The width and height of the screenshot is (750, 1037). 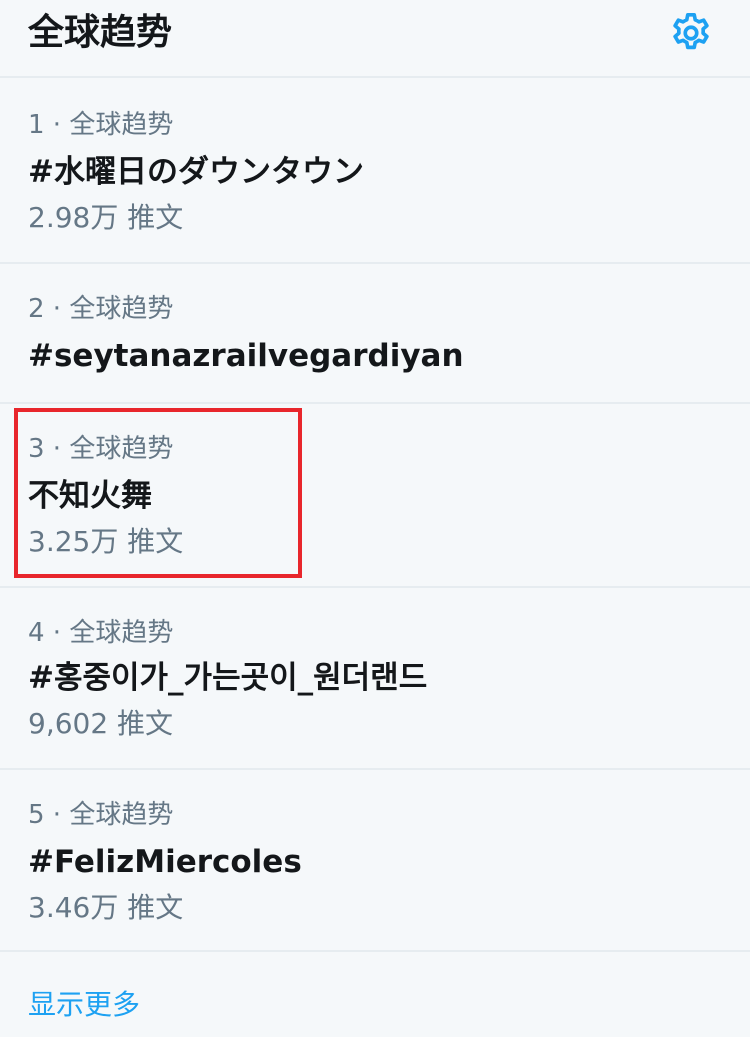 What do you see at coordinates (106, 217) in the screenshot?
I see `trend-tweet-count: 2.98万 推文` at bounding box center [106, 217].